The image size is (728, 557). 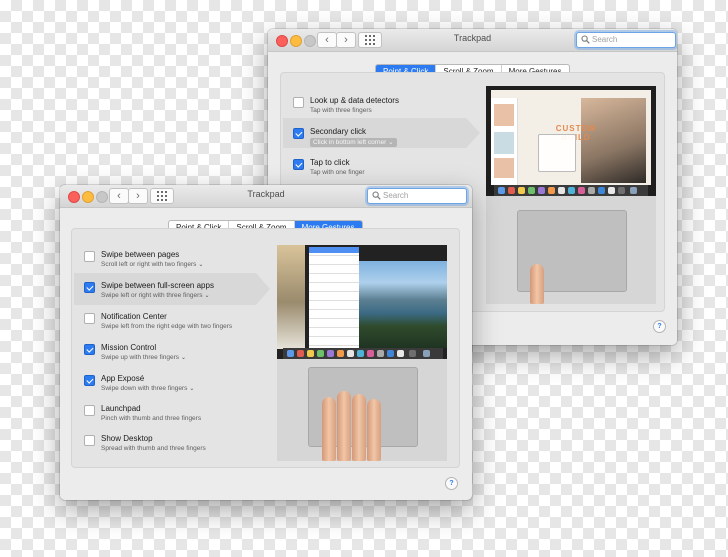 What do you see at coordinates (140, 357) in the screenshot?
I see `subtitle-text: Swipe up with three fingers` at bounding box center [140, 357].